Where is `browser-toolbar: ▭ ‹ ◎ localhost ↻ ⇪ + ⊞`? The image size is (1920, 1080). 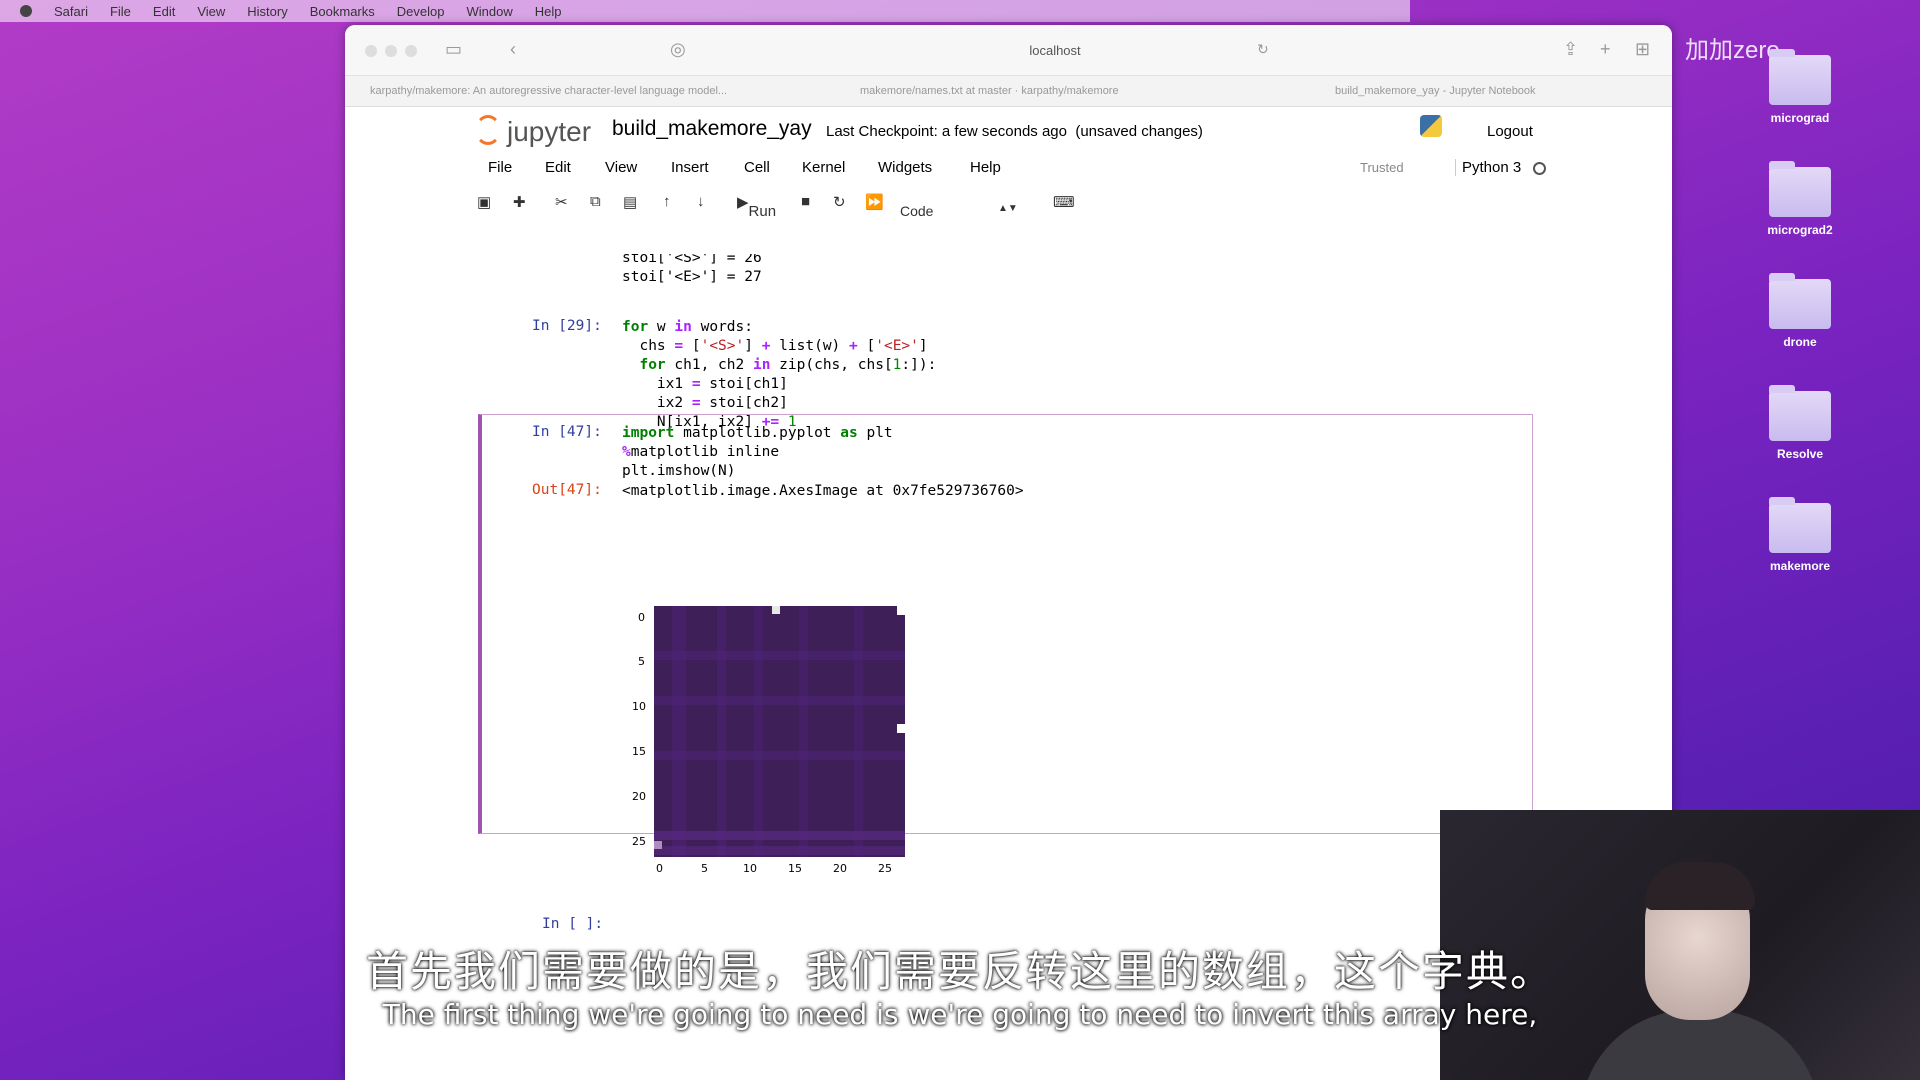
browser-toolbar: ▭ ‹ ◎ localhost ↻ ⇪ + ⊞ is located at coordinates (1008, 50).